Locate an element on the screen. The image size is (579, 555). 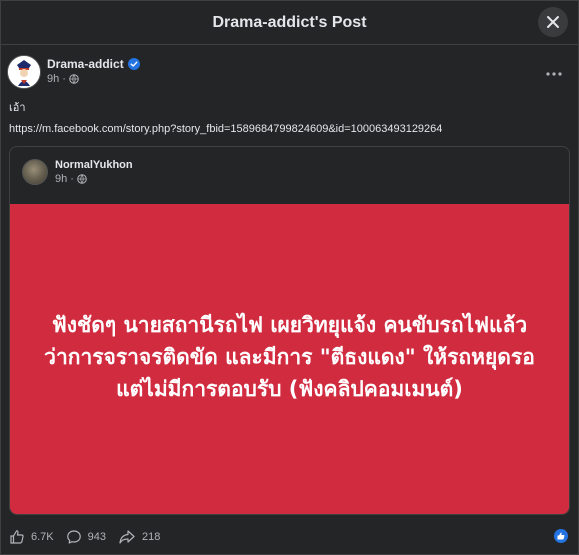
avatar-image is located at coordinates (24, 72).